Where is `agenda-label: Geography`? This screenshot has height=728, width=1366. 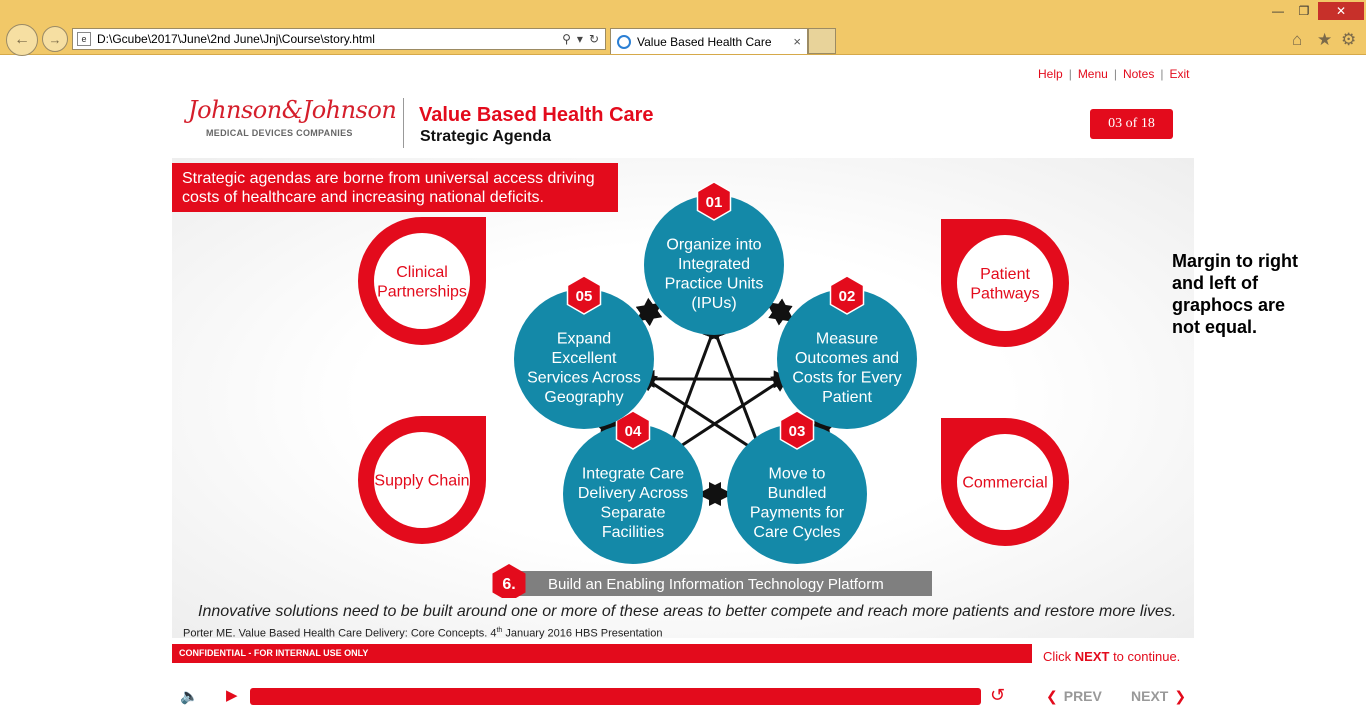
agenda-label: Geography is located at coordinates (583, 397).